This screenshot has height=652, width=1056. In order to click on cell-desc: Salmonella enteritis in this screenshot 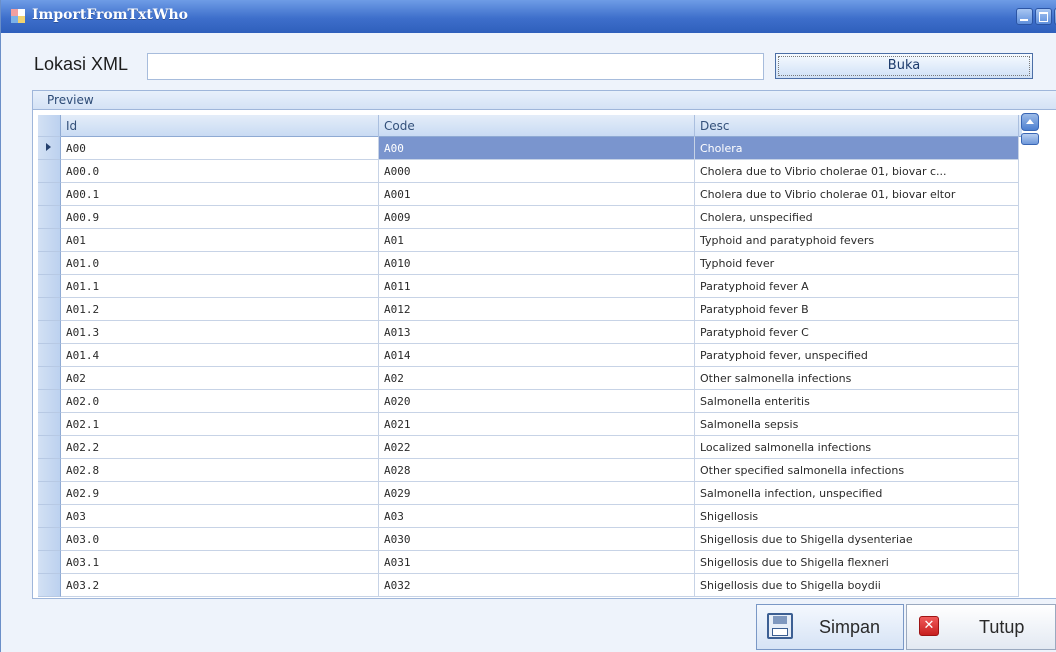, I will do `click(857, 401)`.